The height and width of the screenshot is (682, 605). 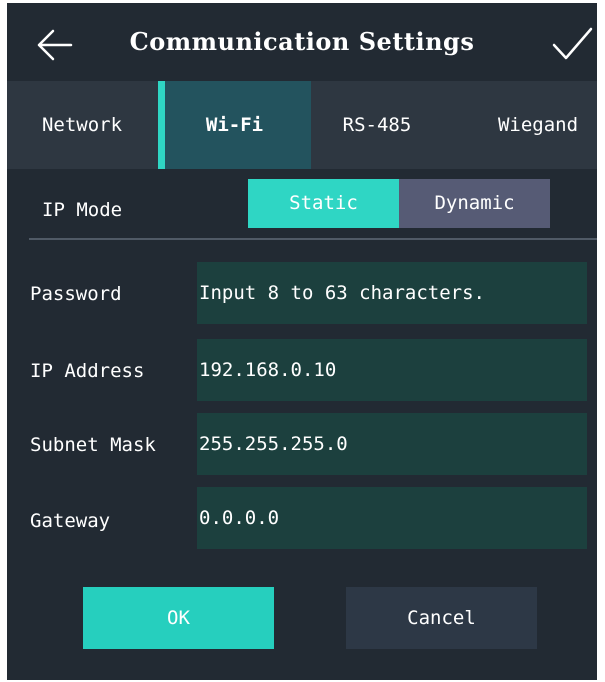 I want to click on password-field: Input 8 to 63 characters., so click(x=392, y=293).